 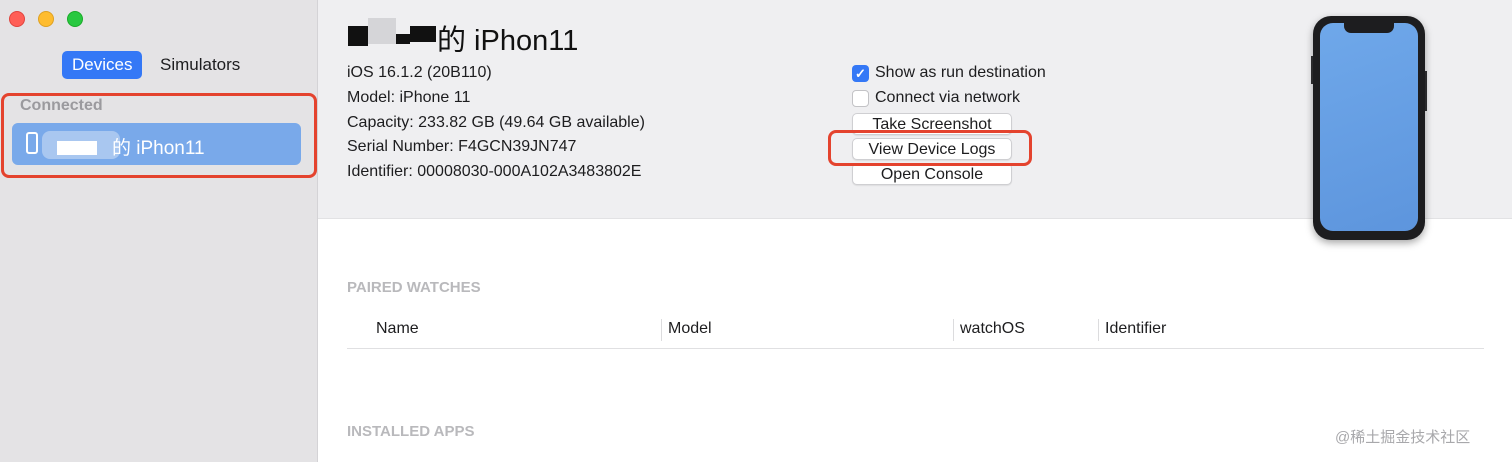 I want to click on column-header-name: Name, so click(x=397, y=329).